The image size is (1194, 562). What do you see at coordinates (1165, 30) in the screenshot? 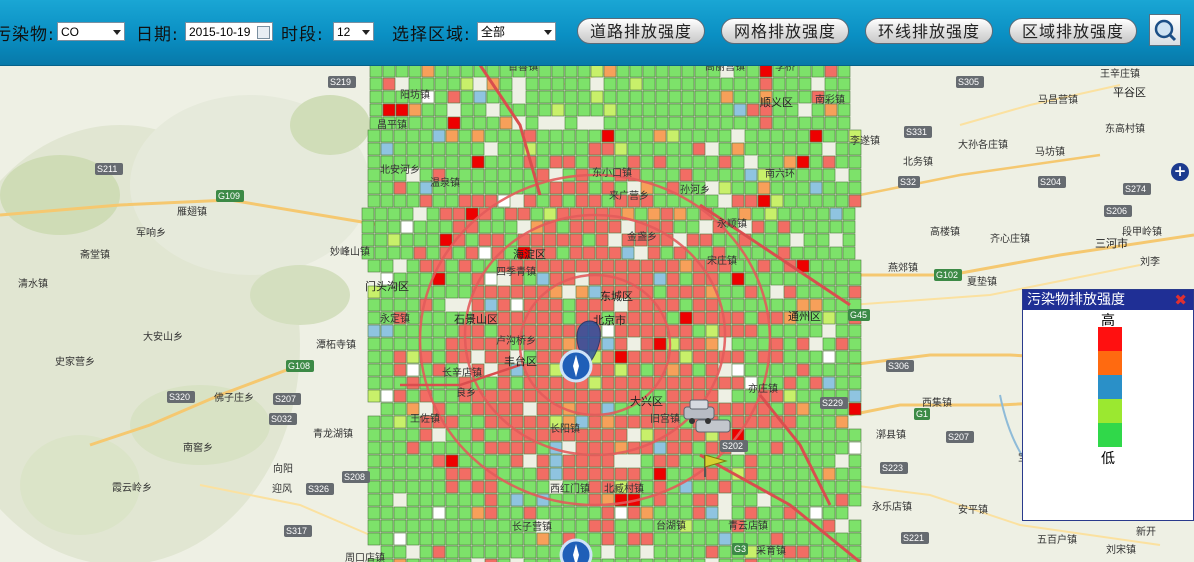
I see `magnifier-icon` at bounding box center [1165, 30].